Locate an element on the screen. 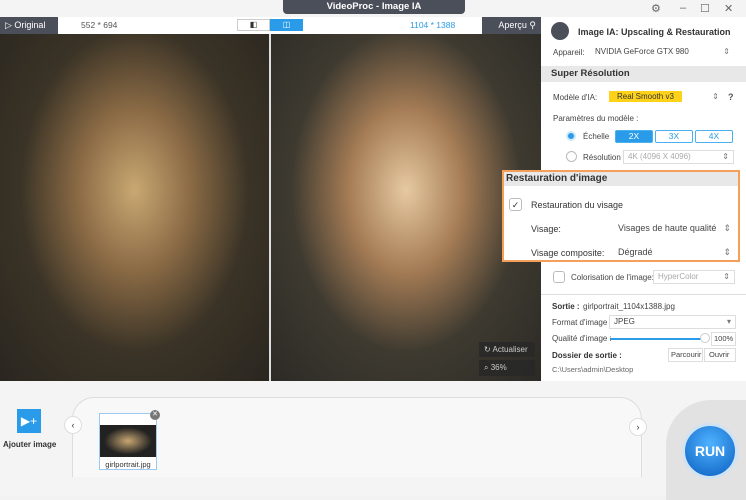 The height and width of the screenshot is (500, 746). colorization-label: Colorisation de l'image: is located at coordinates (612, 277).